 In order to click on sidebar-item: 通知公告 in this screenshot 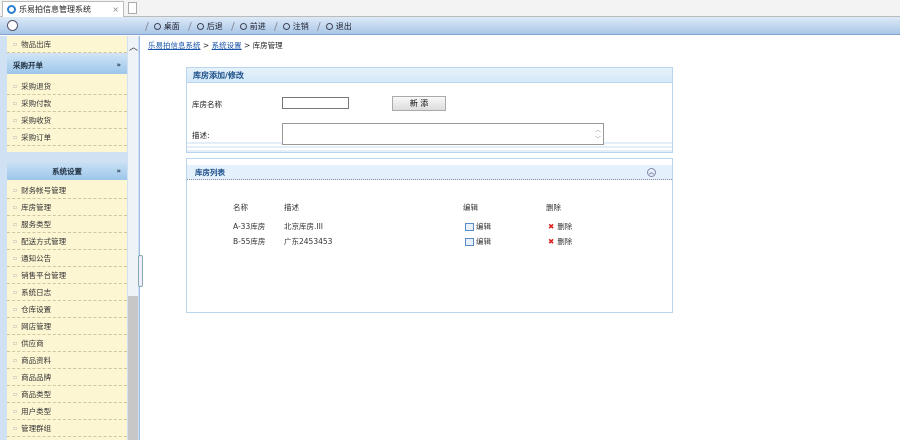, I will do `click(67, 258)`.